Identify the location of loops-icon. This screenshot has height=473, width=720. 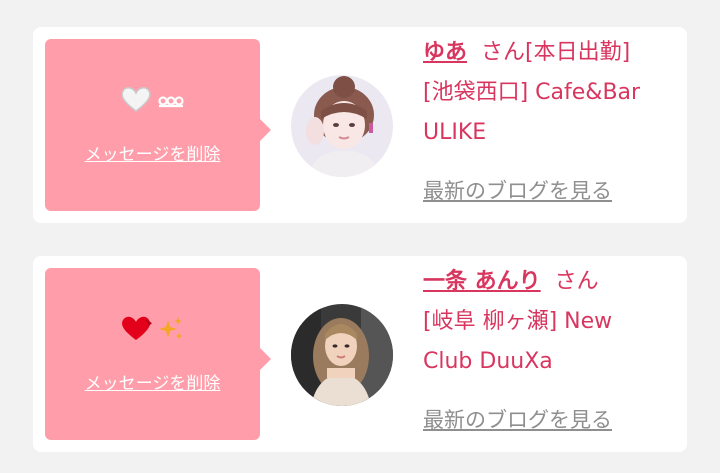
(170, 102).